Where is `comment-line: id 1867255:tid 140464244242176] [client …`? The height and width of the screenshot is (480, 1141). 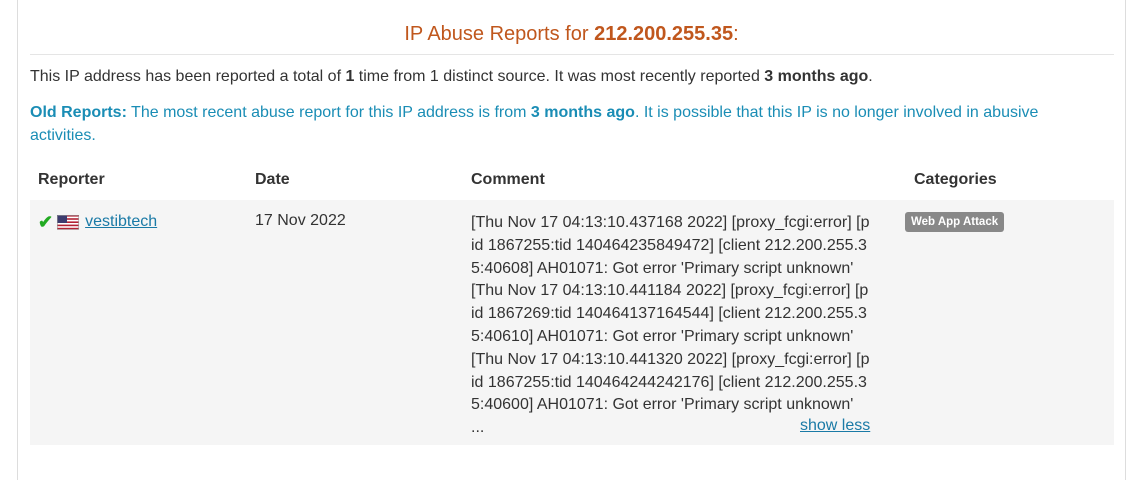 comment-line: id 1867255:tid 140464244242176] [client … is located at coordinates (669, 382).